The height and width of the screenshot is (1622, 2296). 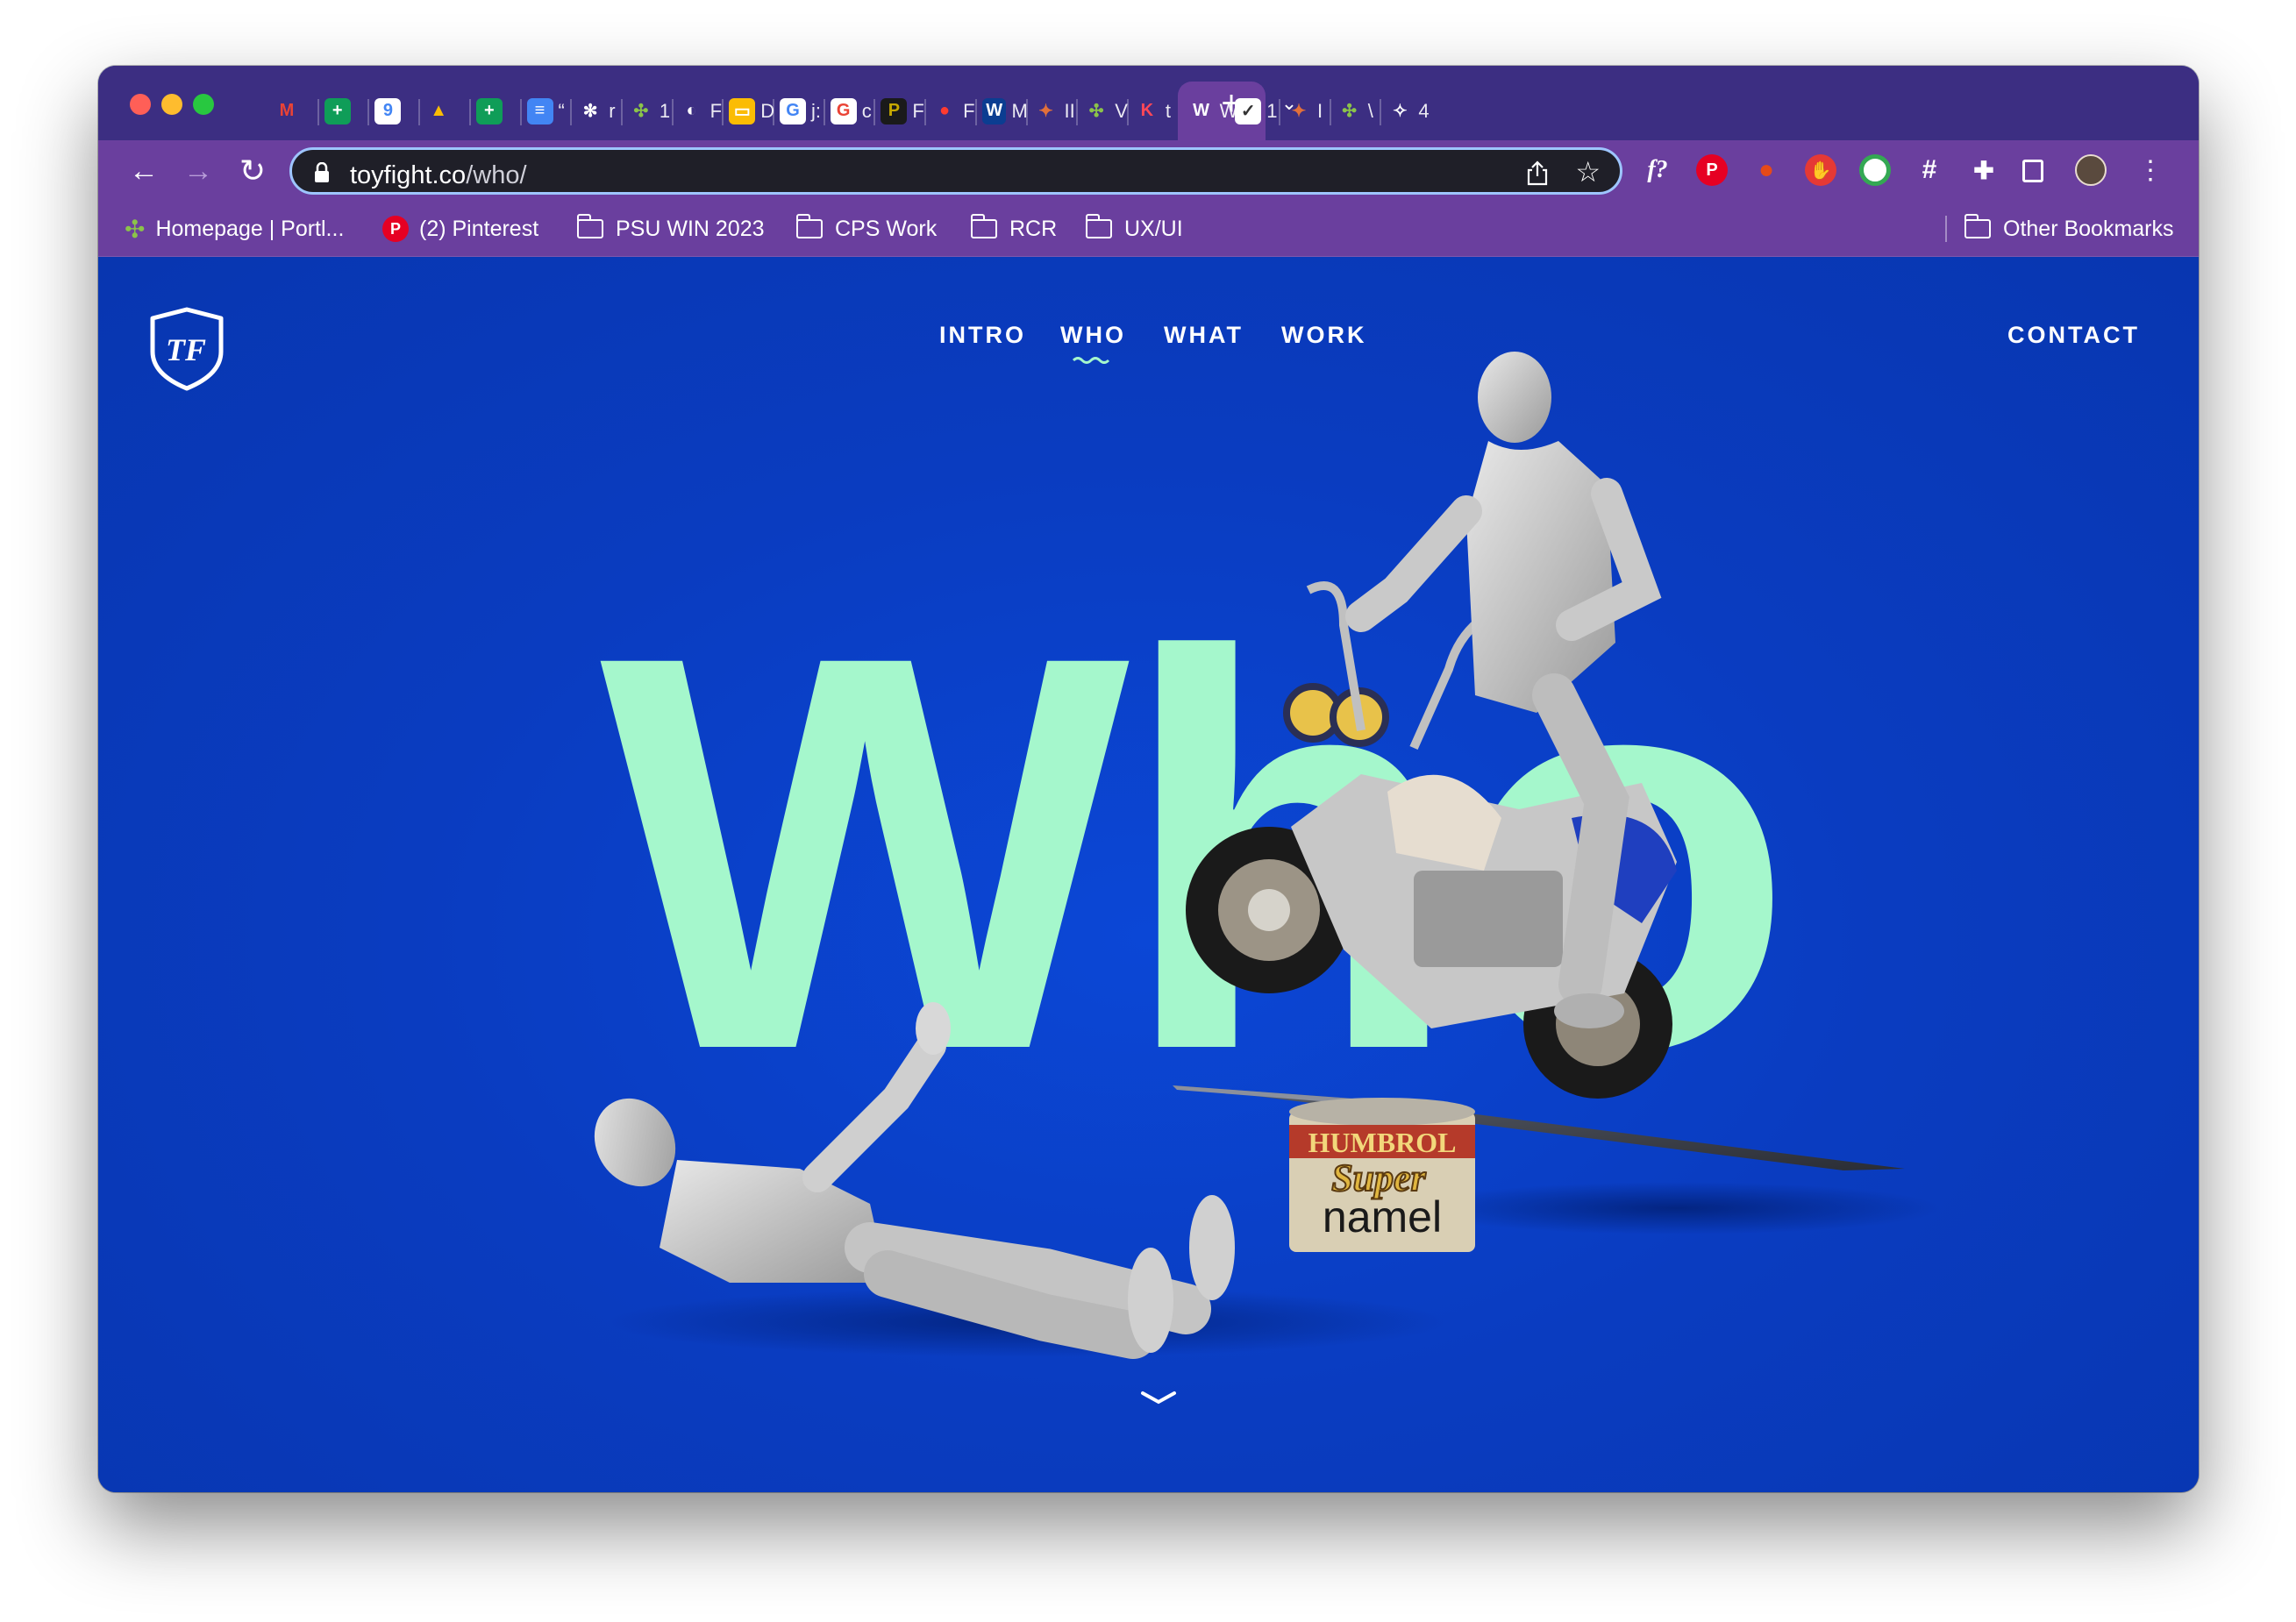 I want to click on browser-tab: Kt, so click(x=1157, y=111).